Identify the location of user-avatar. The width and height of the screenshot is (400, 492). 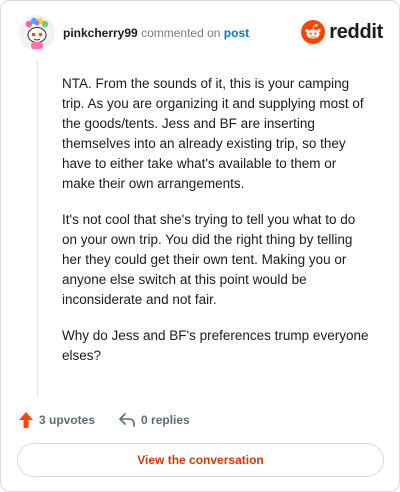
(37, 33).